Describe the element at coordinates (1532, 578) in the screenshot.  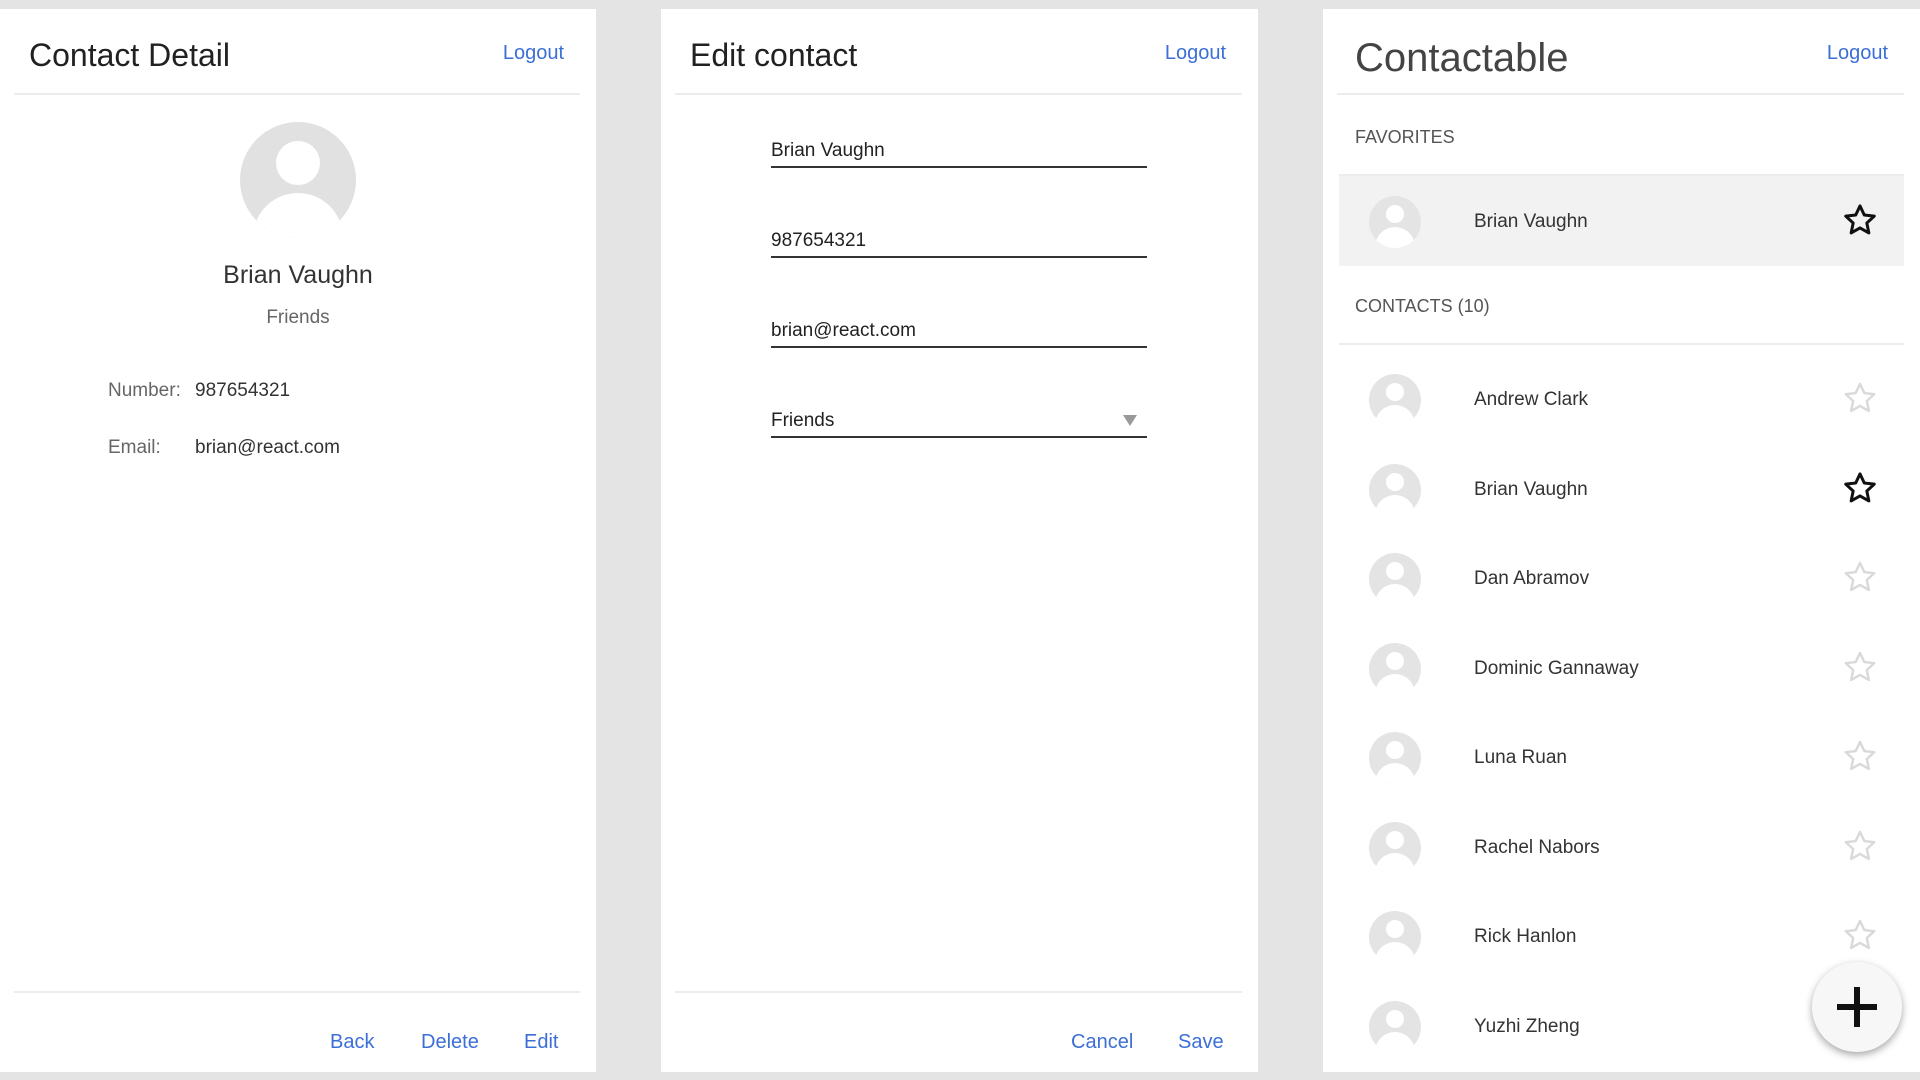
I see `contact-row-name: Dan Abramov` at that location.